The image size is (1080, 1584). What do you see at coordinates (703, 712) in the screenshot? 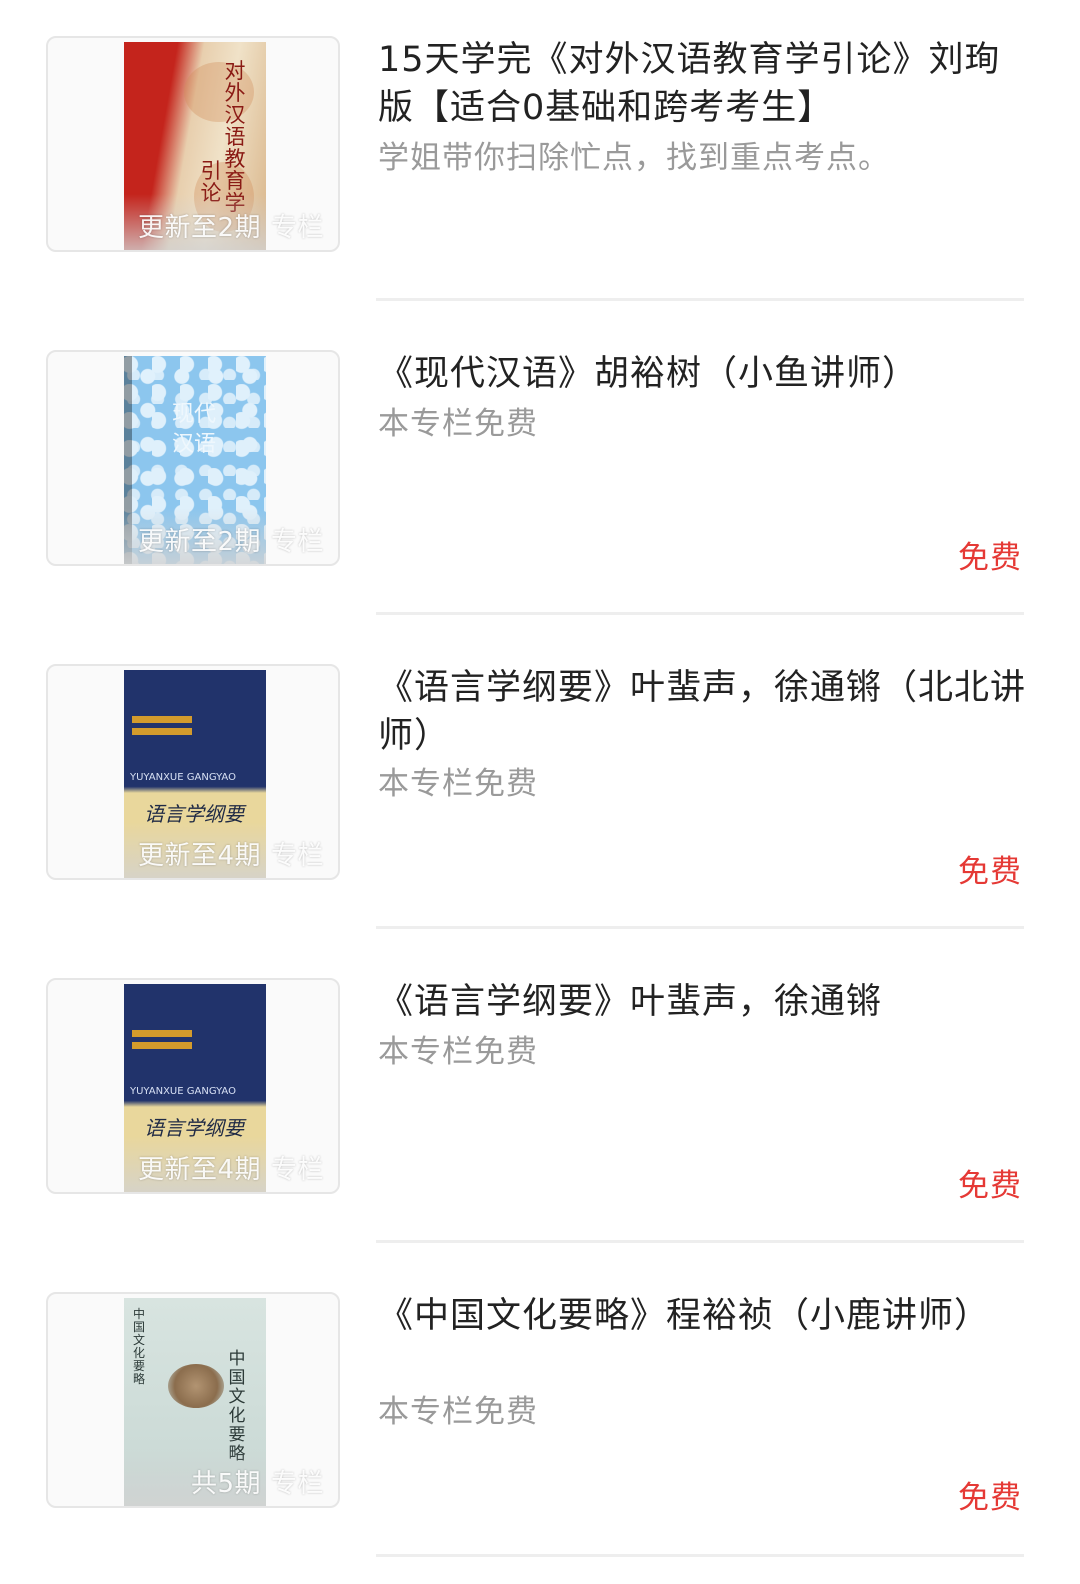
I see `item-title: 《语言学纲要》叶蜚声，徐通锵（北北讲师）` at bounding box center [703, 712].